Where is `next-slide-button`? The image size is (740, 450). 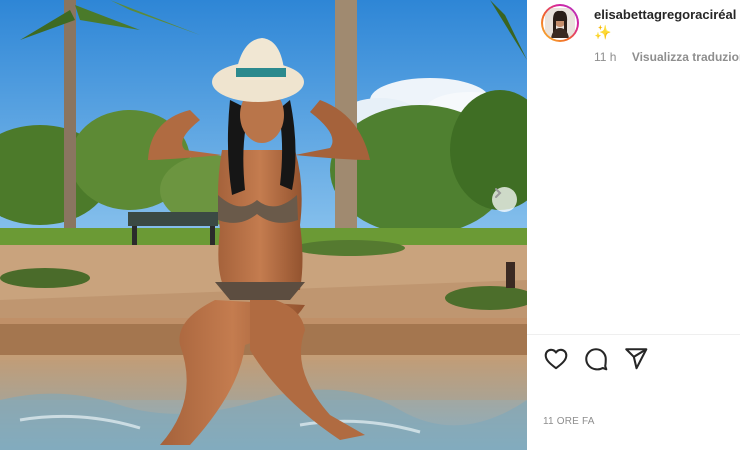
next-slide-button is located at coordinates (504, 199).